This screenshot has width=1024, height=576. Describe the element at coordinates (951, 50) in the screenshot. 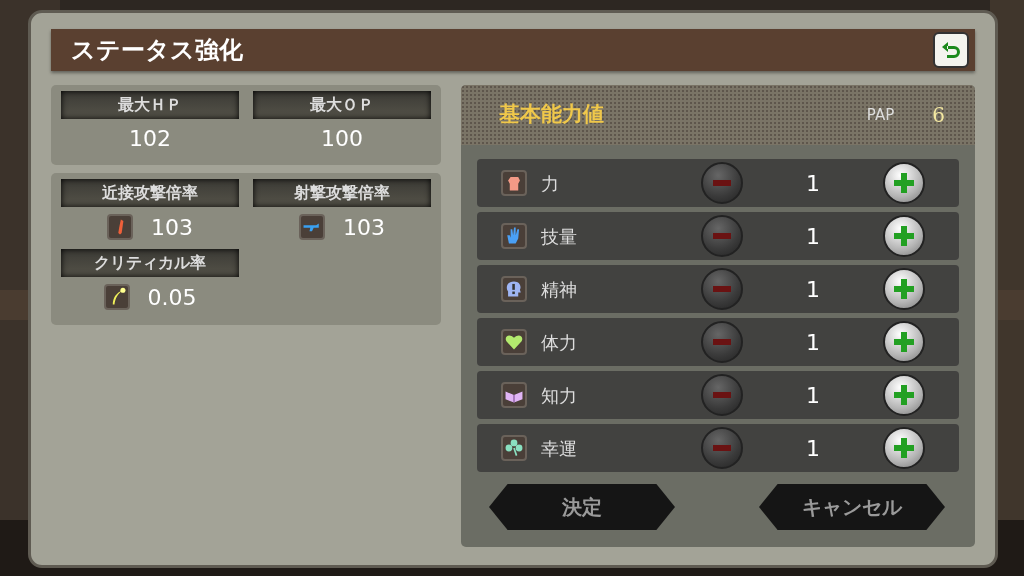

I see `back-button` at that location.